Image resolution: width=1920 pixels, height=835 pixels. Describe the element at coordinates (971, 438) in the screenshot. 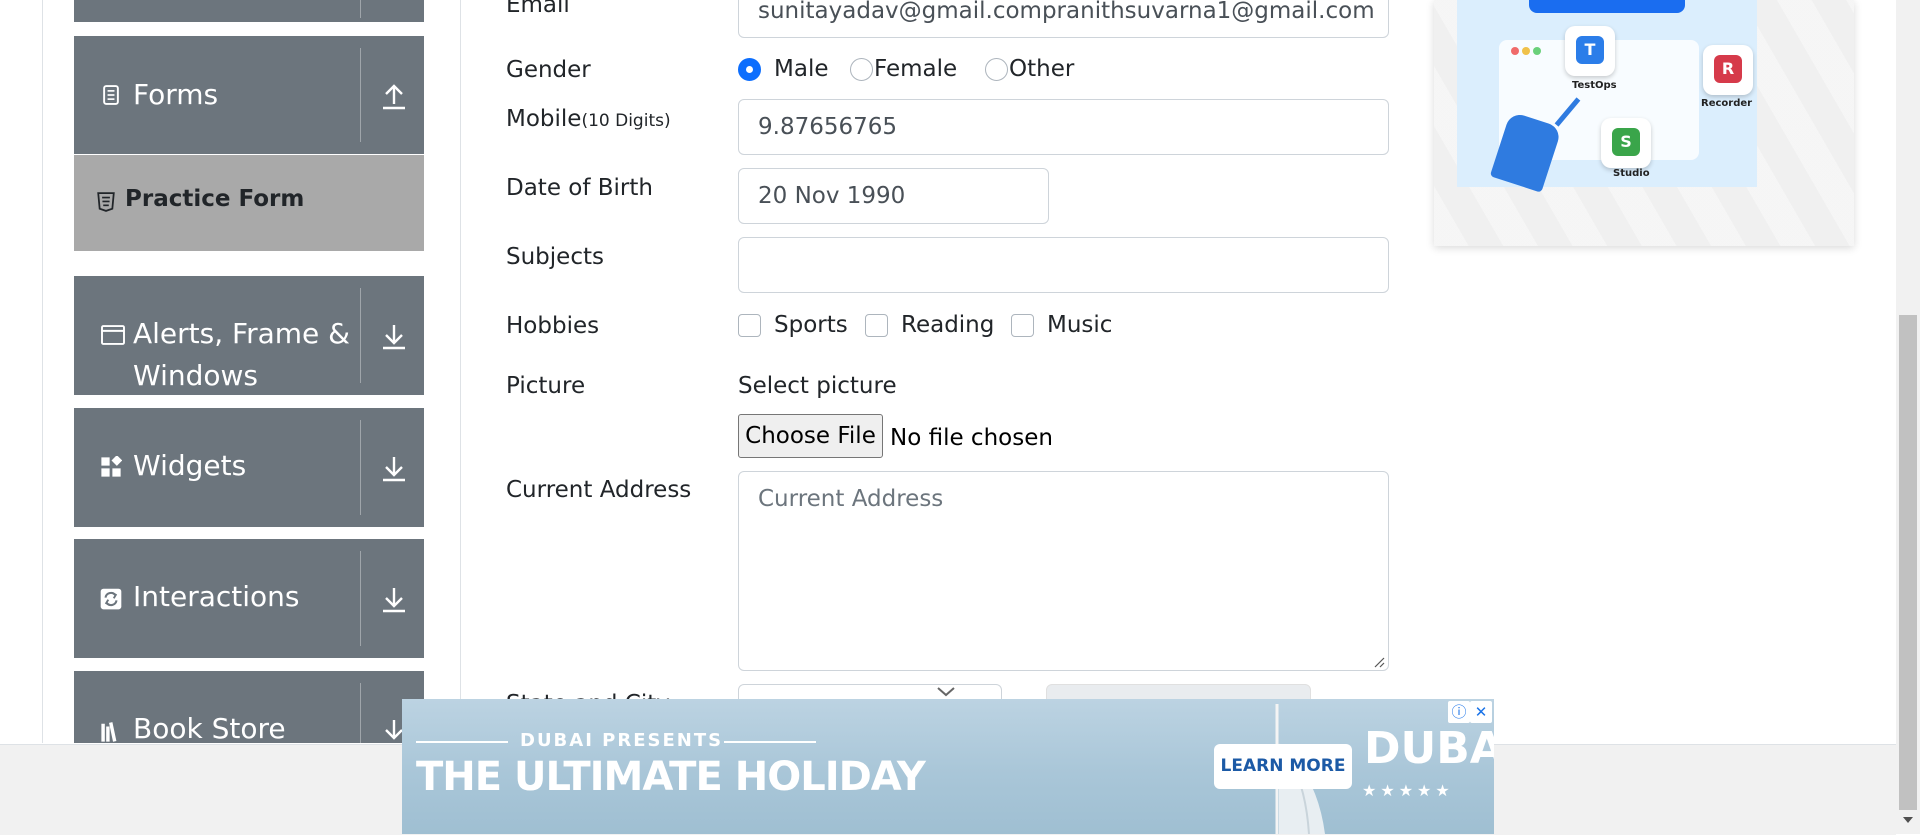

I see `no-file-text: No file chosen` at that location.